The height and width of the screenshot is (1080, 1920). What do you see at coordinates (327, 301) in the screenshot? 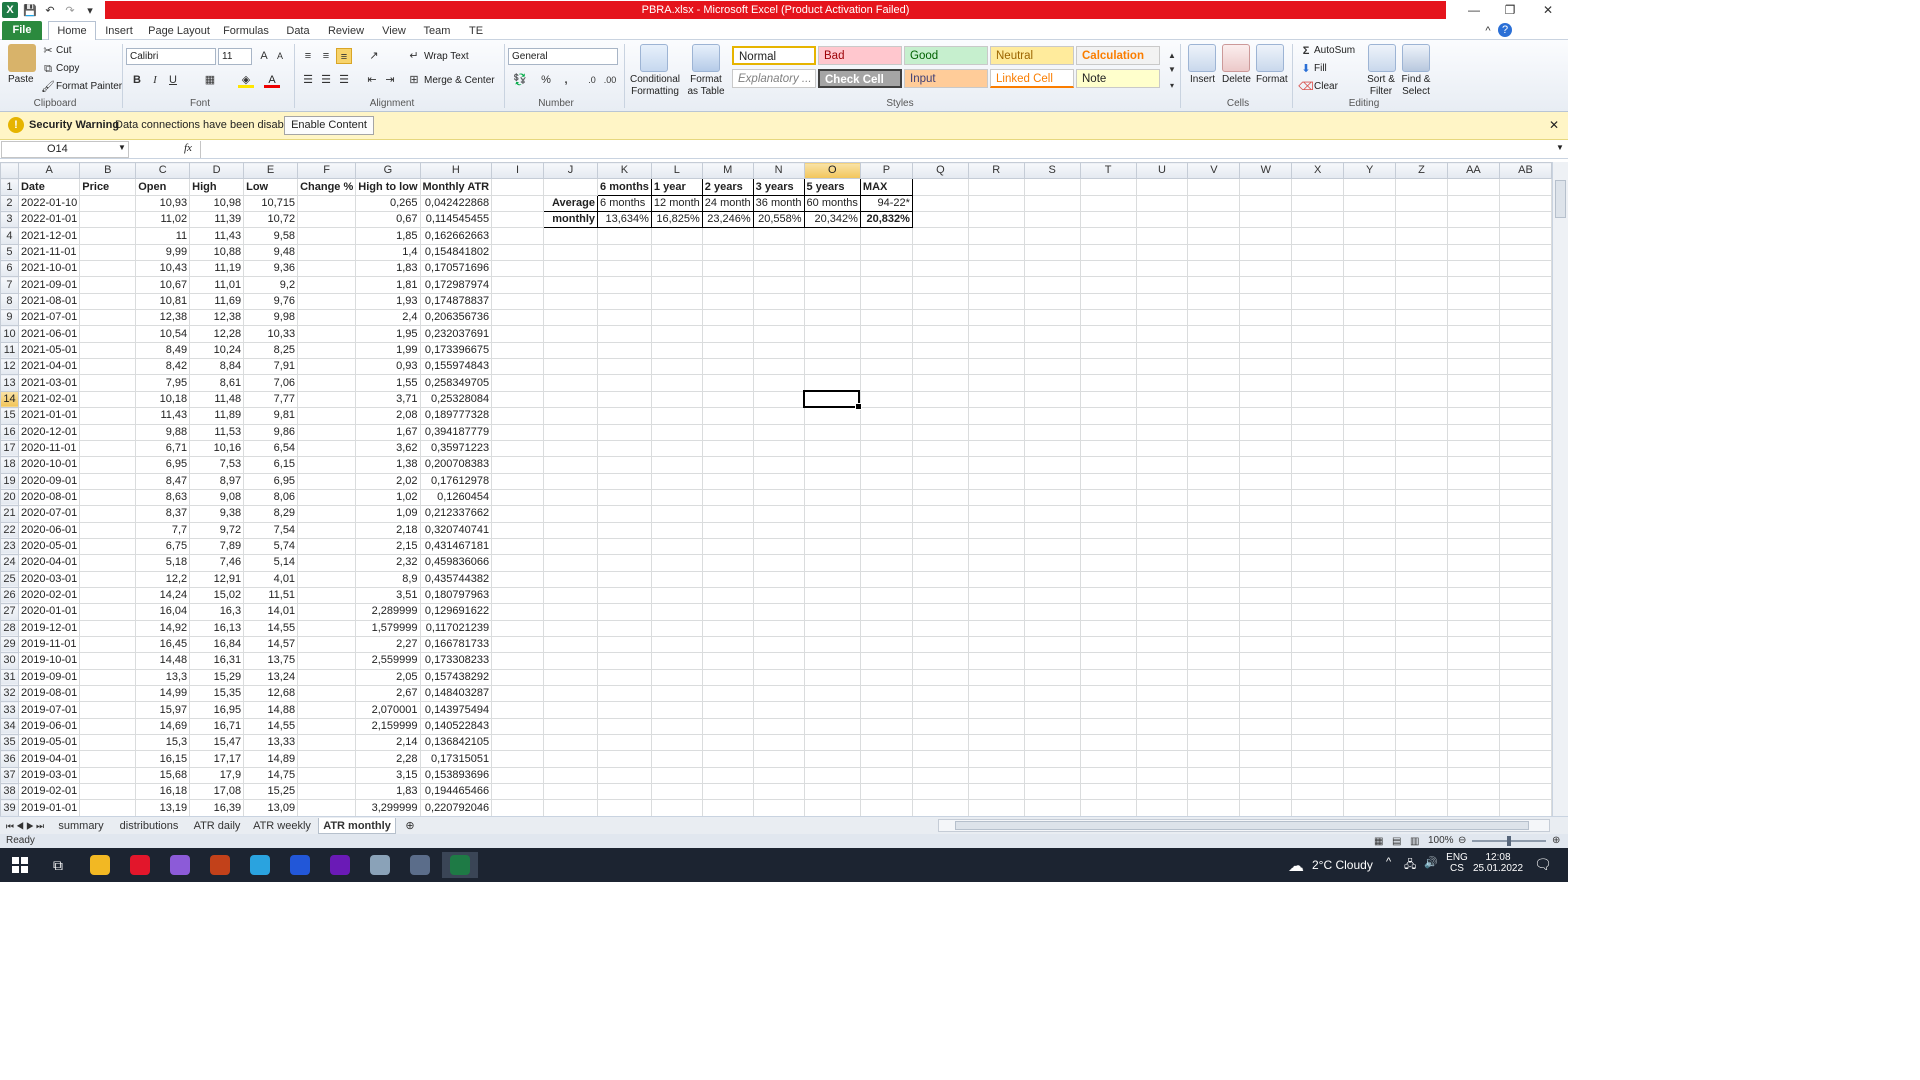
I see `cell-F8` at bounding box center [327, 301].